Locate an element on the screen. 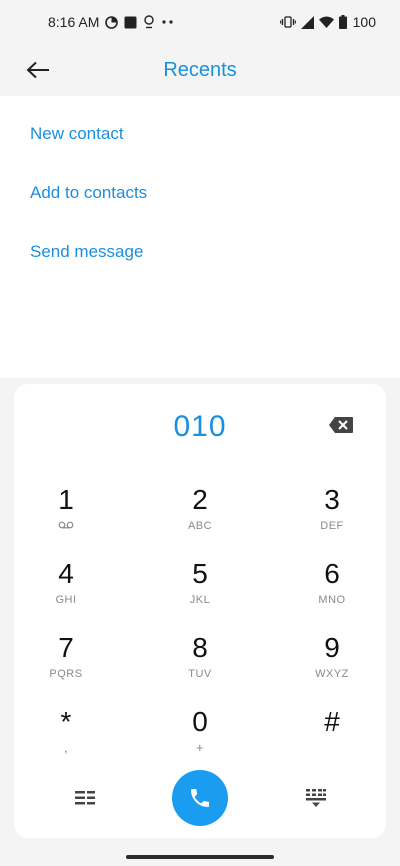 The image size is (400, 866). more-dots-icon is located at coordinates (168, 22).